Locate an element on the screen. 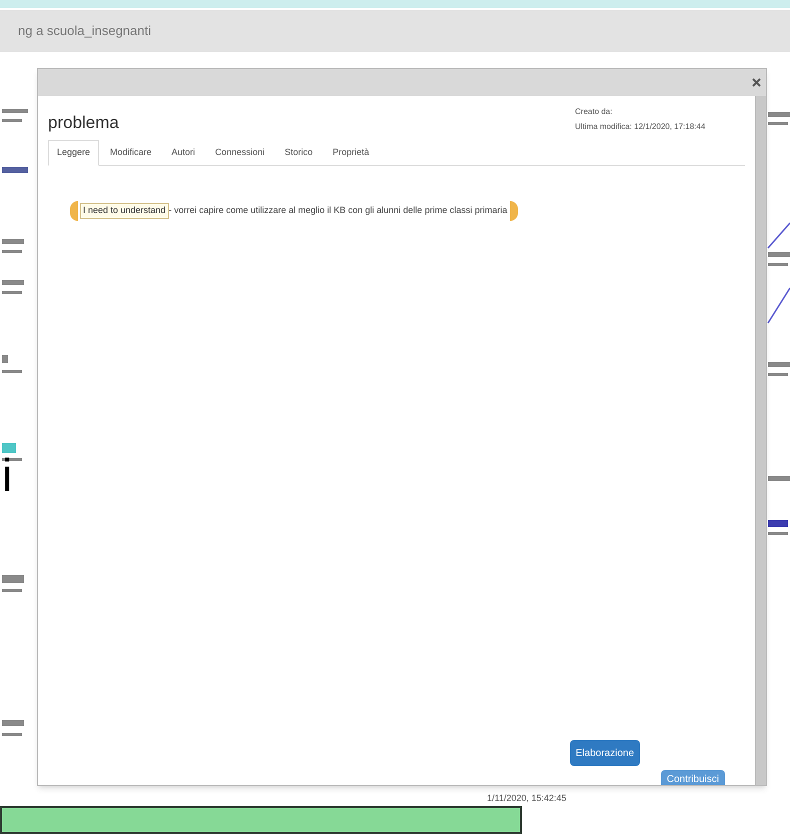 This screenshot has width=790, height=834. note-title: problema is located at coordinates (83, 123).